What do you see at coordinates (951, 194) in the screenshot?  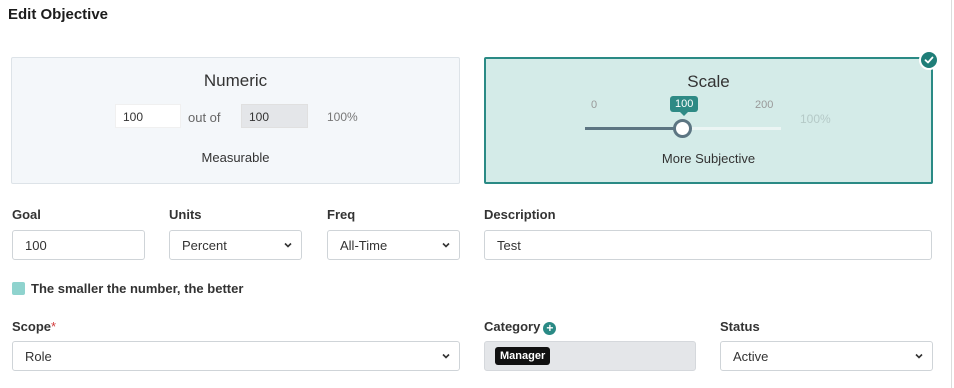 I see `page-right-divider` at bounding box center [951, 194].